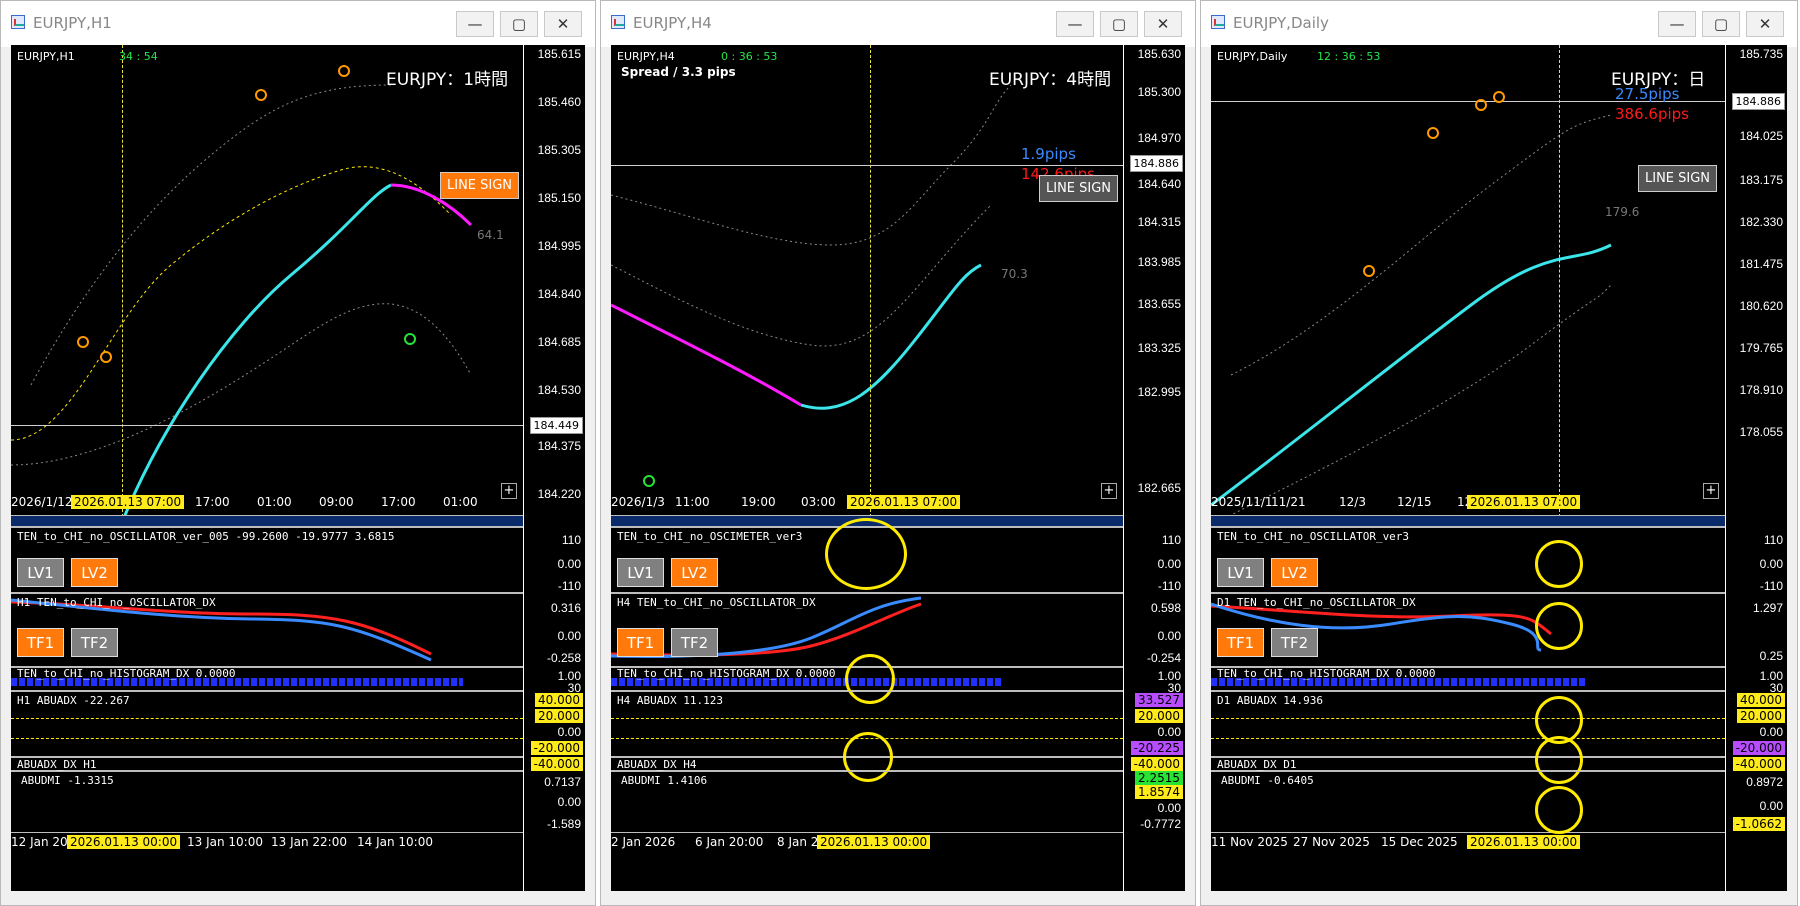  Describe the element at coordinates (1468, 760) in the screenshot. I see `abuadx-dx-pane: ABUADX_DX D1` at that location.